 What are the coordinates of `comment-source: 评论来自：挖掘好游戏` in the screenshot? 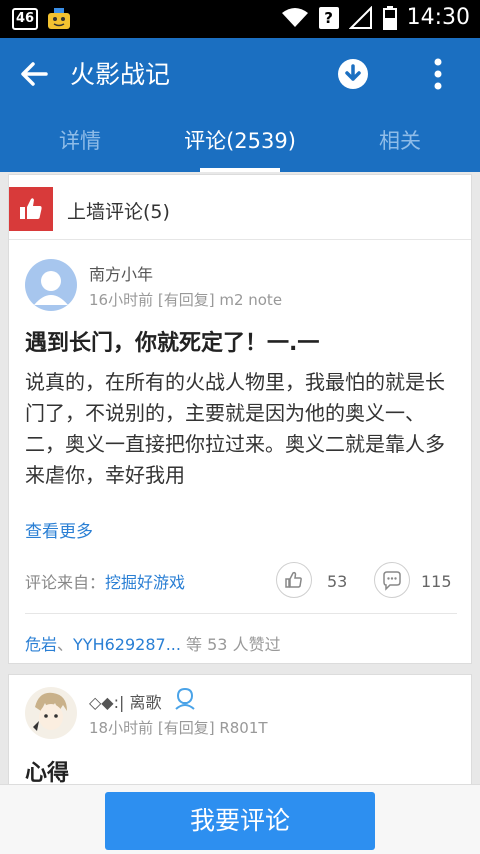 It's located at (105, 581).